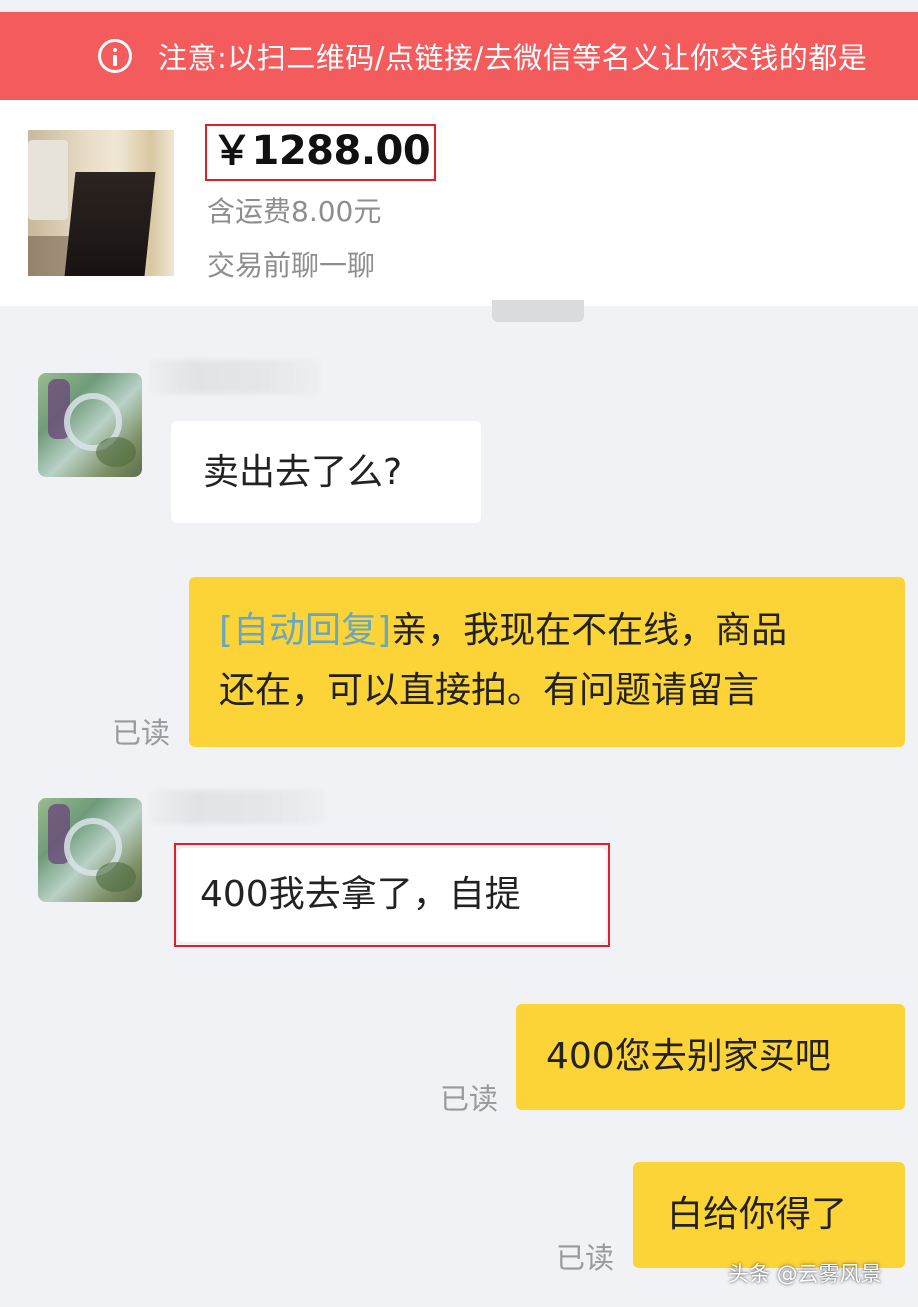  What do you see at coordinates (321, 151) in the screenshot?
I see `product-price: ￥1288.00` at bounding box center [321, 151].